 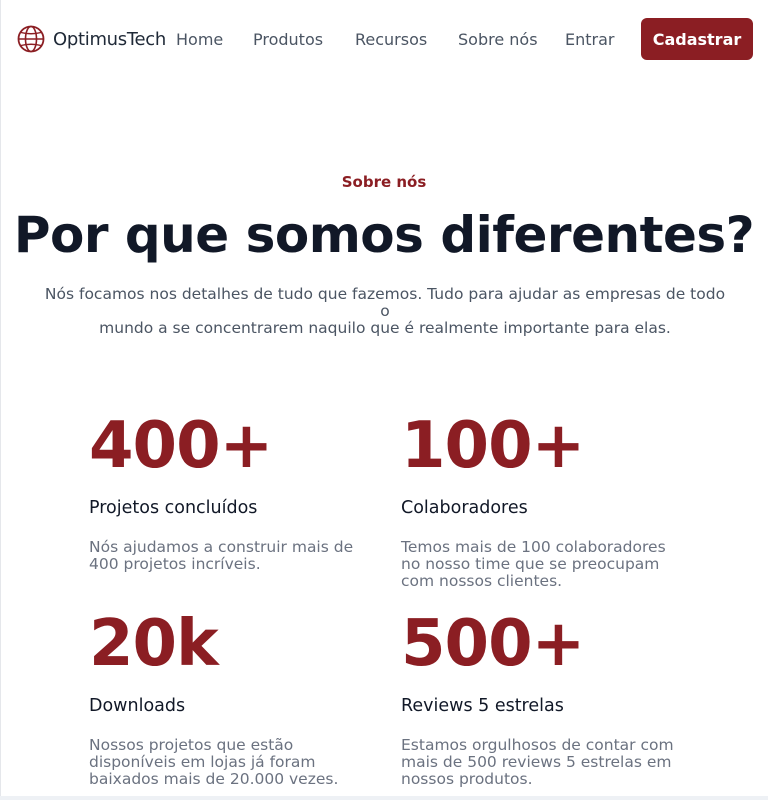 What do you see at coordinates (537, 745) in the screenshot?
I see `stat-description-line: Estamos orgulhosos de contar com` at bounding box center [537, 745].